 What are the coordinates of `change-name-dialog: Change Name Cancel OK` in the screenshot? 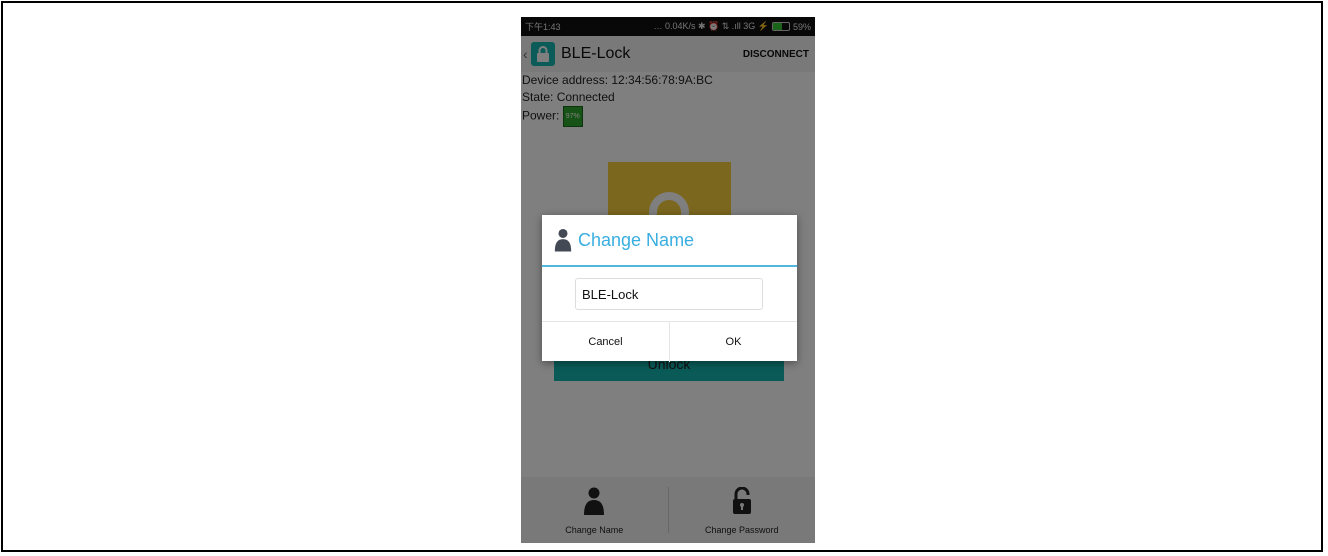 It's located at (669, 288).